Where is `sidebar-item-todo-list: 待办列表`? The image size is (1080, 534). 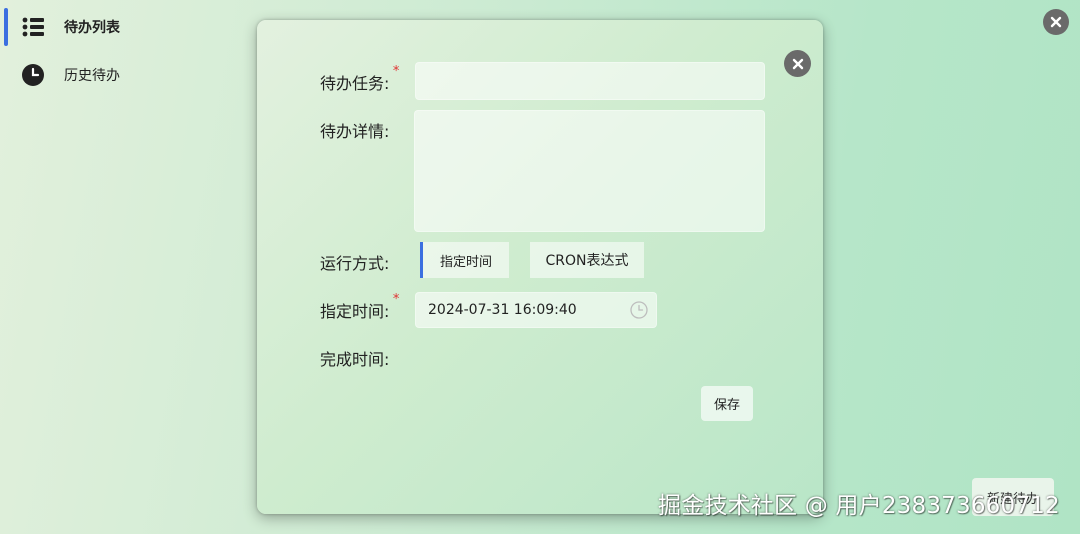 sidebar-item-todo-list: 待办列表 is located at coordinates (120, 27).